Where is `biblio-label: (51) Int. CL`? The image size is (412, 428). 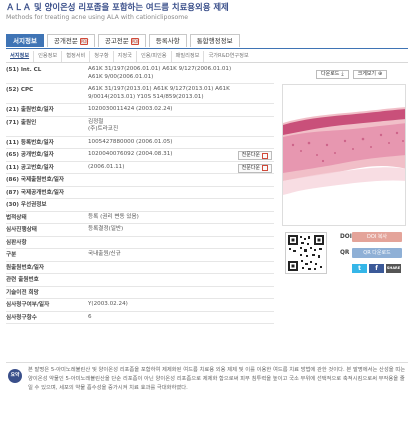
biblio-label: (51) Int. CL is located at coordinates (24, 70).